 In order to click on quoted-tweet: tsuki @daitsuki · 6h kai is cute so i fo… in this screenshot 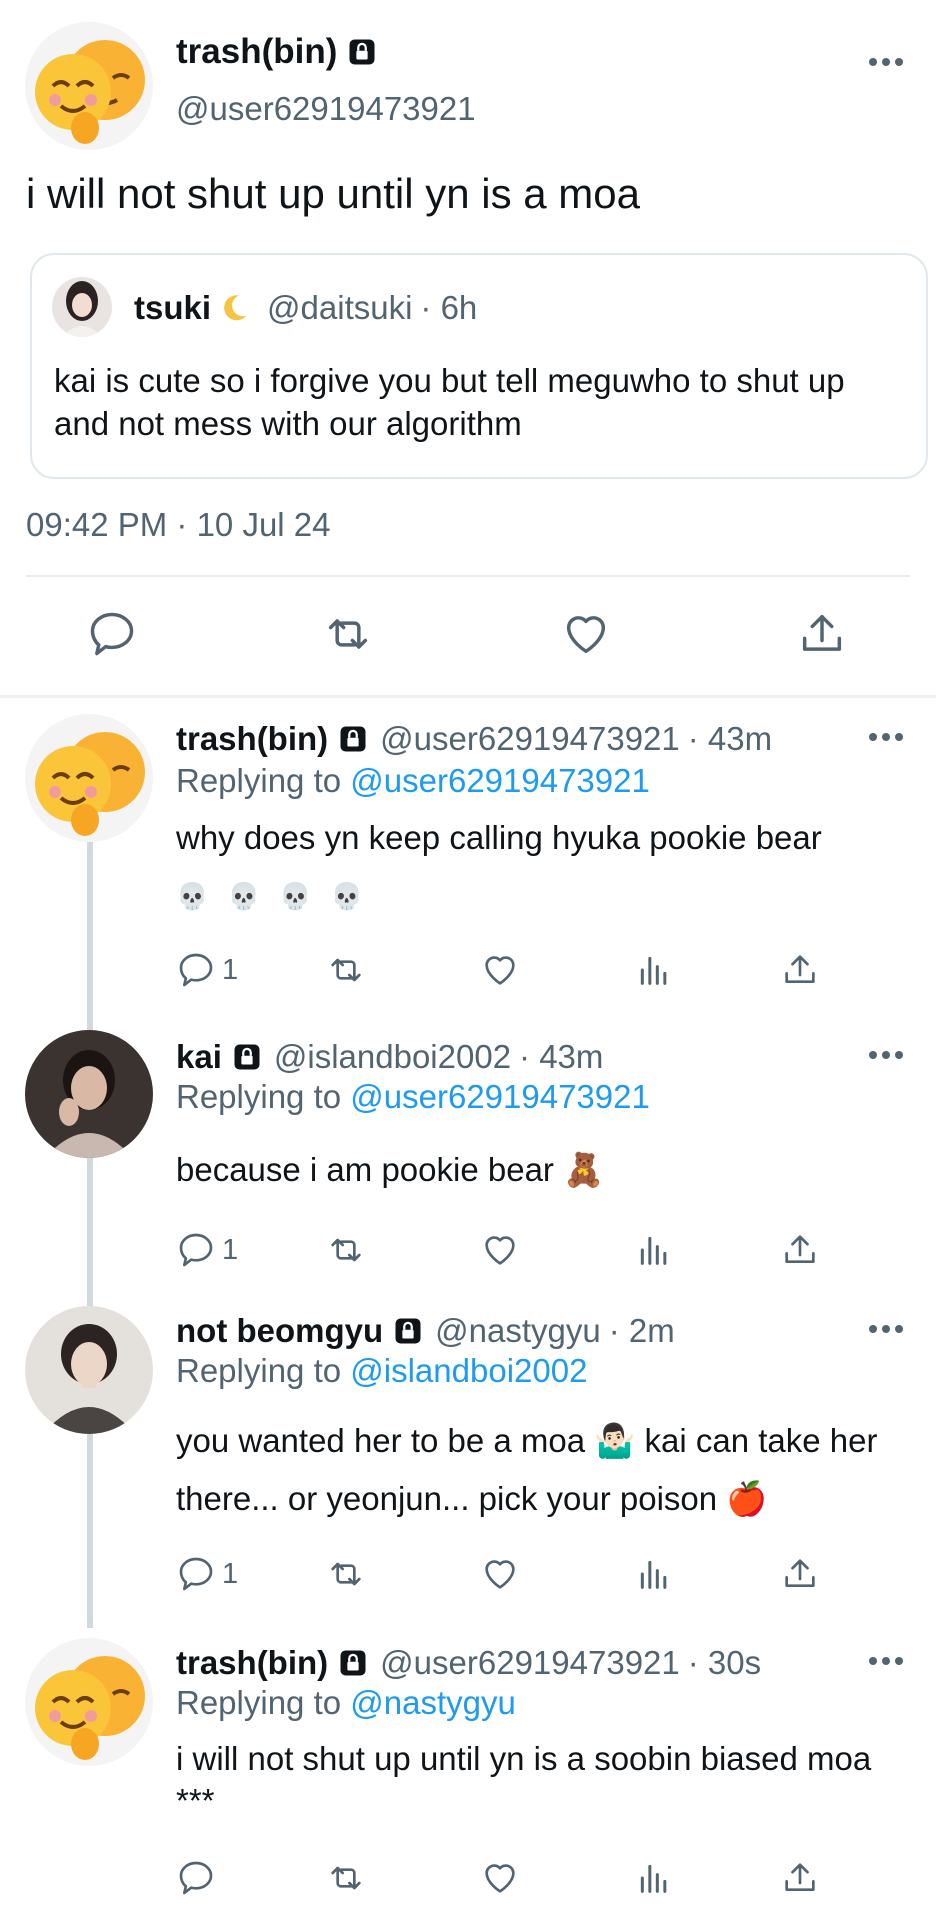, I will do `click(479, 366)`.